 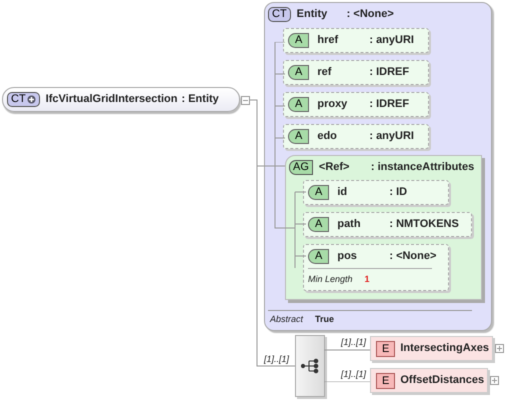 What do you see at coordinates (200, 100) in the screenshot?
I see `node-type: : Entity` at bounding box center [200, 100].